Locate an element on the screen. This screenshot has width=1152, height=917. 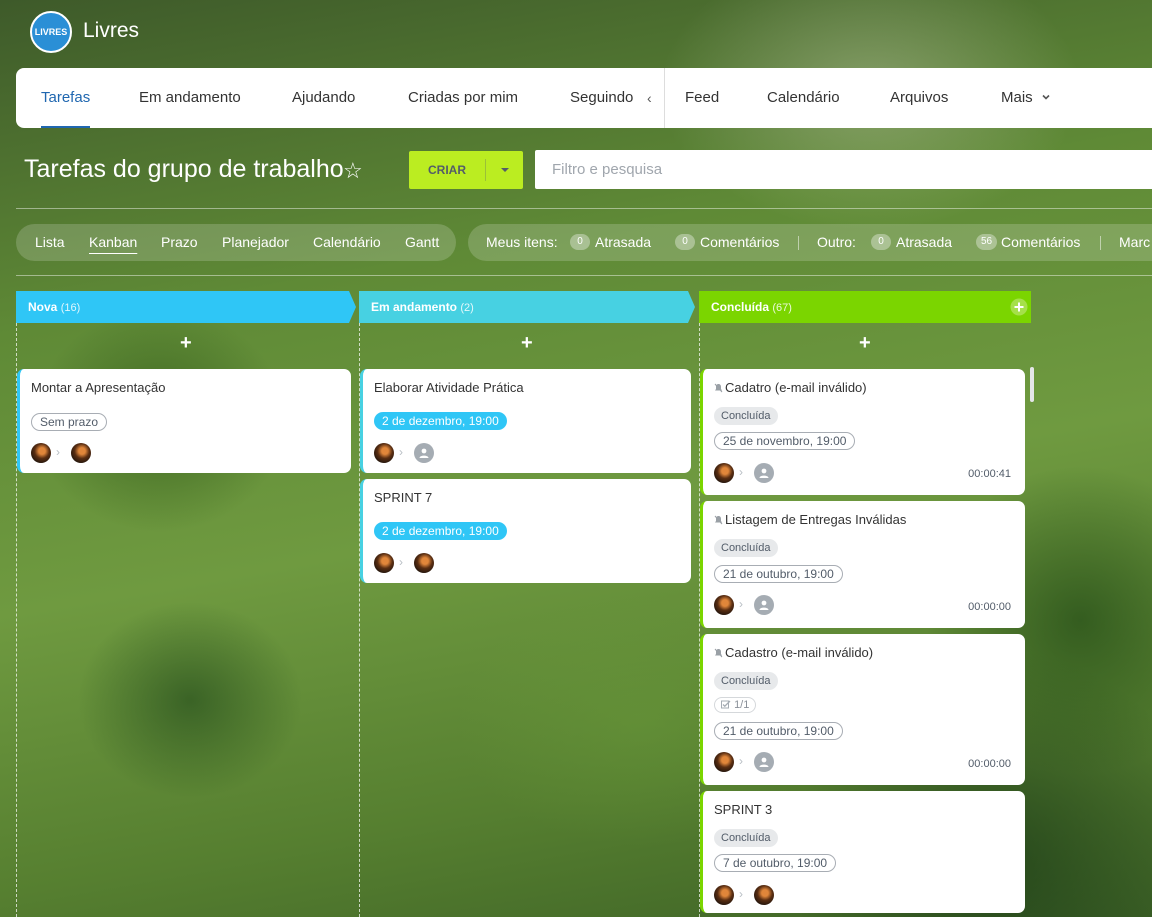
view-planejador: Planejador is located at coordinates (255, 242).